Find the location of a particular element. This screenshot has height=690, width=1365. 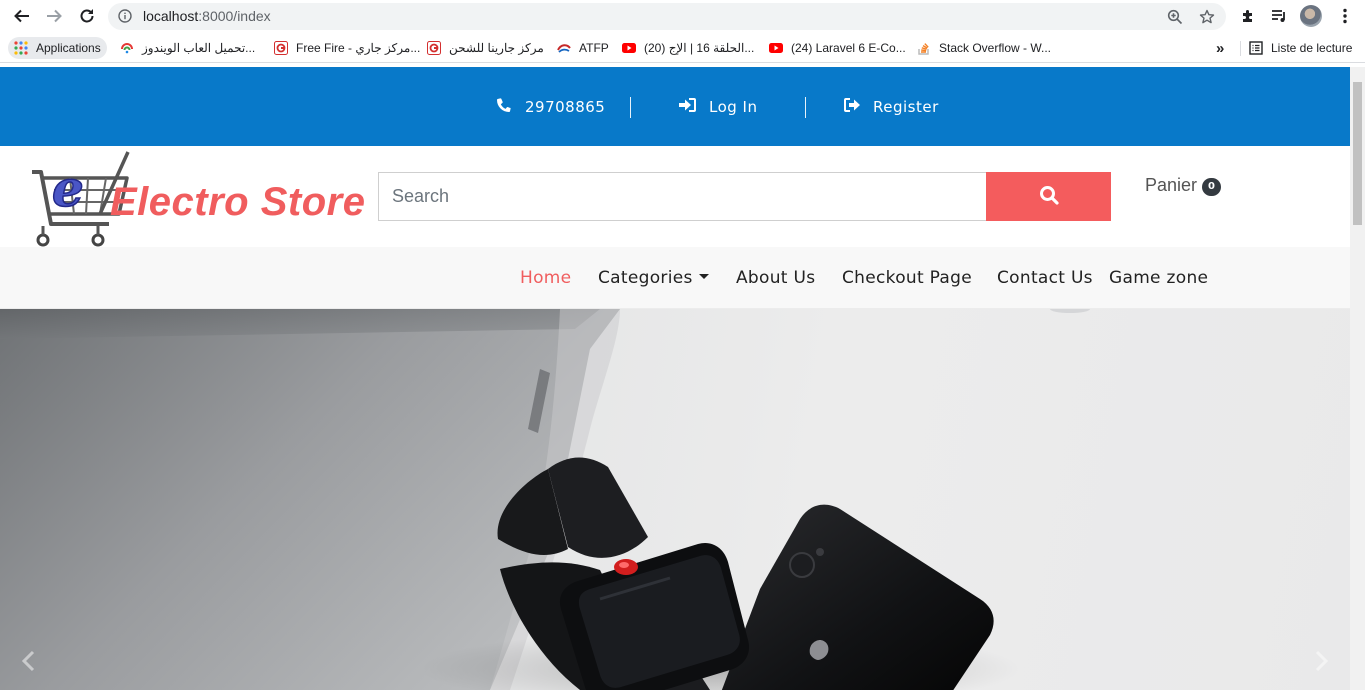

nav-categories-label: Categories is located at coordinates (645, 278).